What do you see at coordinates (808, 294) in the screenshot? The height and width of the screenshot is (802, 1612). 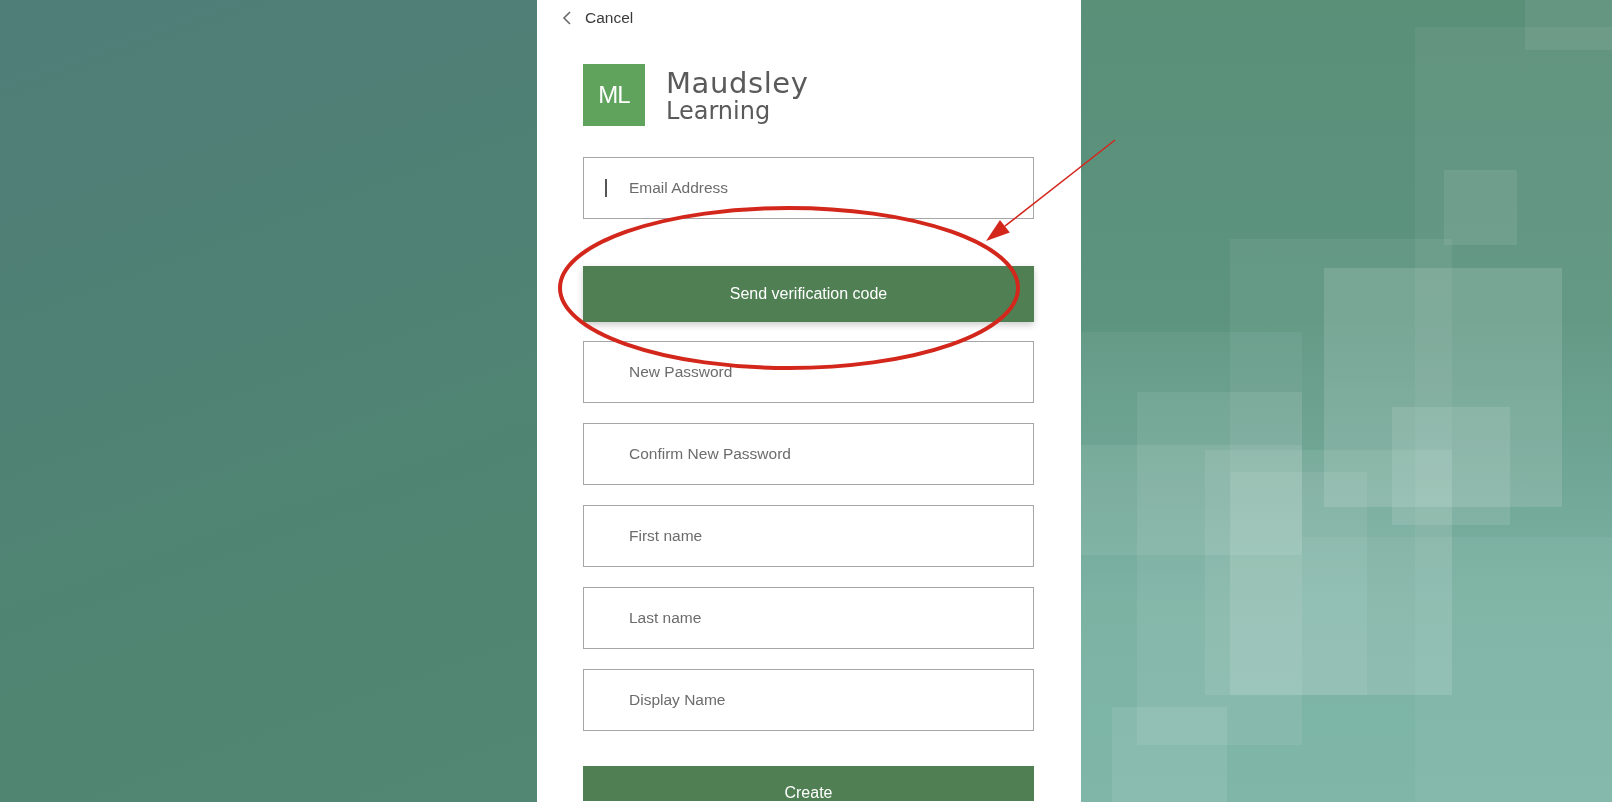 I see `form-button: Send verification code` at bounding box center [808, 294].